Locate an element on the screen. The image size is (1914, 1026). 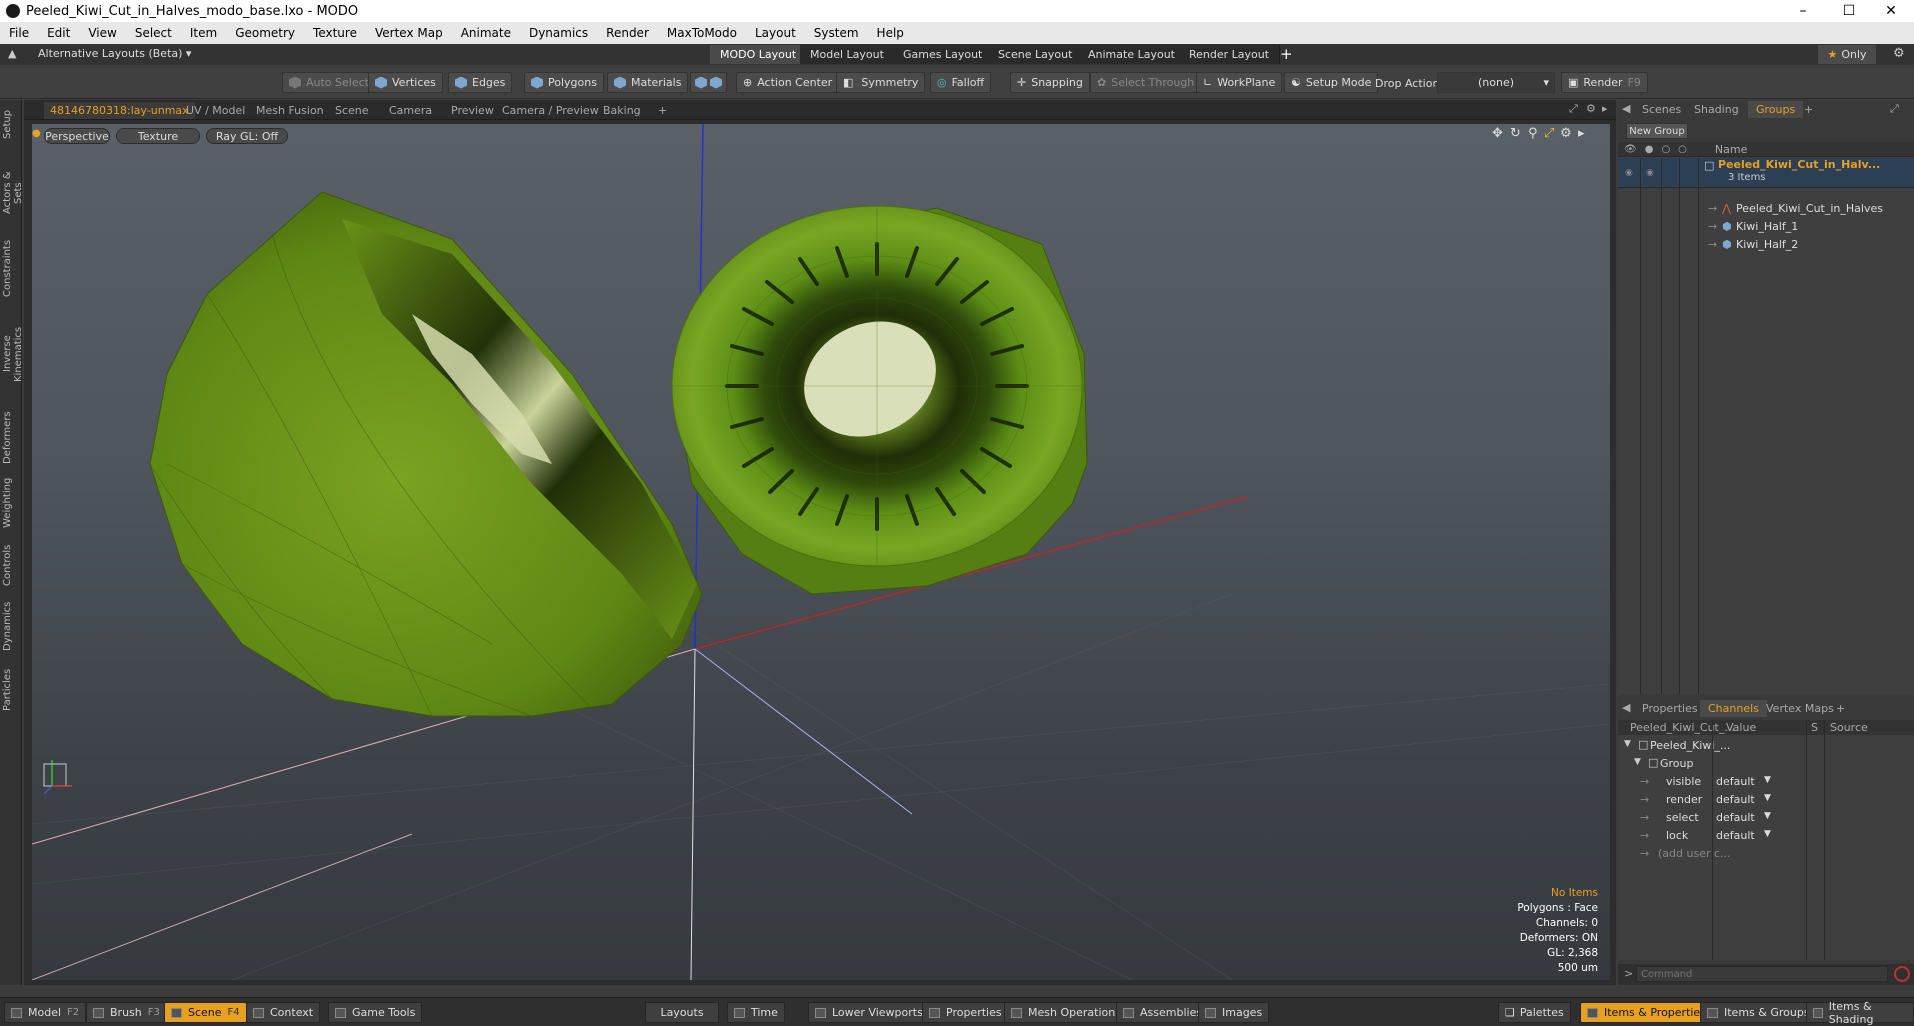
vtab-controls: Controls is located at coordinates (11, 565).